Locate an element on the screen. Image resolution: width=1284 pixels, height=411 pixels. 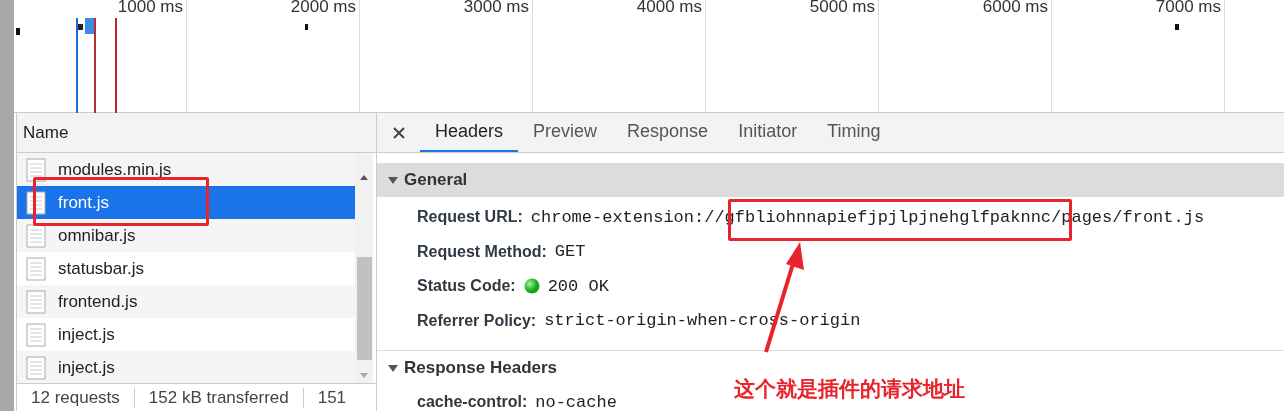
time-tick-label: 1000 ms is located at coordinates (150, 7).